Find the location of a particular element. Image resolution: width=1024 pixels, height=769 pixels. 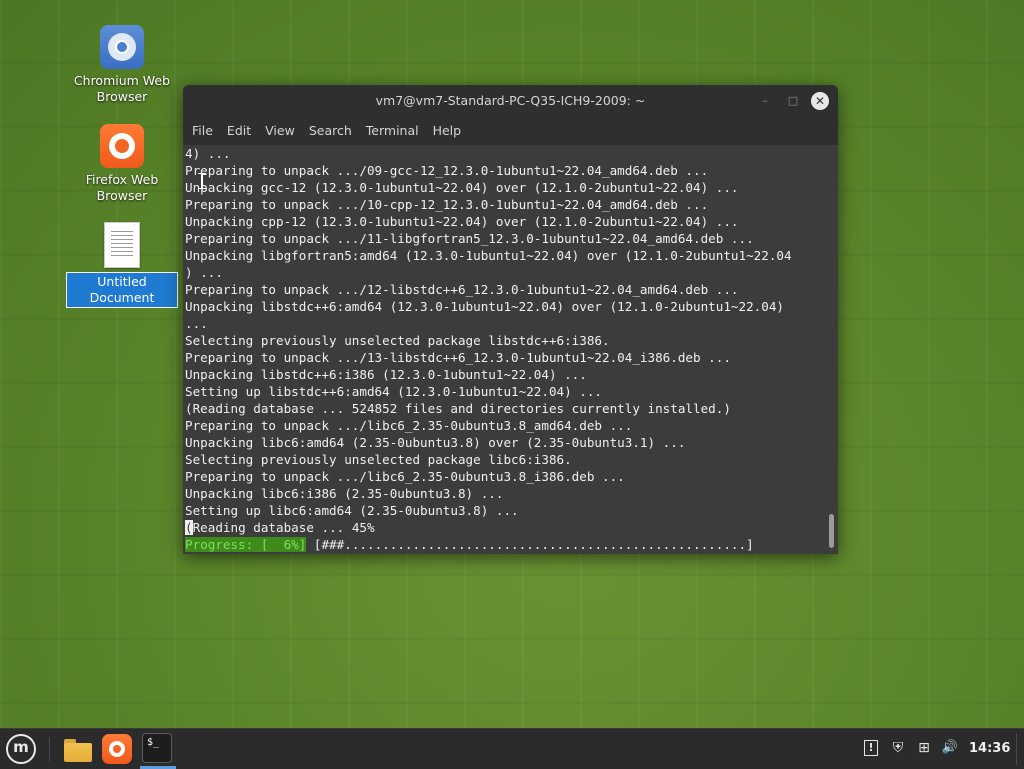

scrollbar is located at coordinates (832, 349).